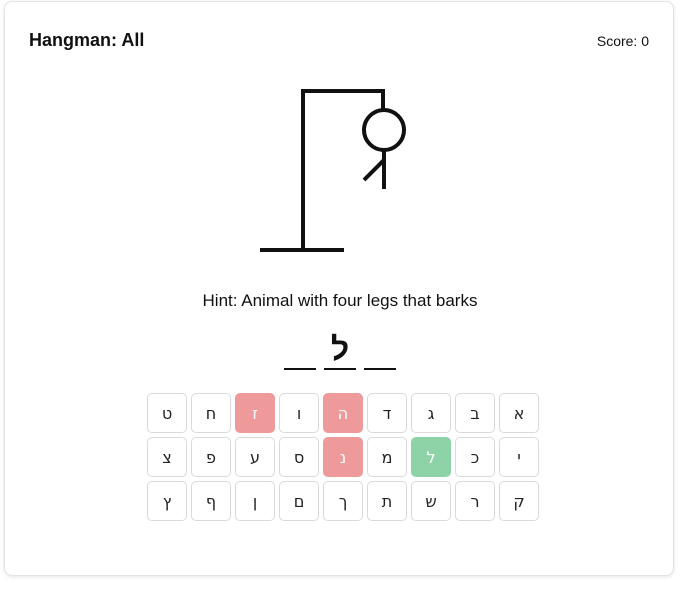 The width and height of the screenshot is (686, 608). I want to click on hint-text: Hint: Animal with four legs that barks, so click(340, 300).